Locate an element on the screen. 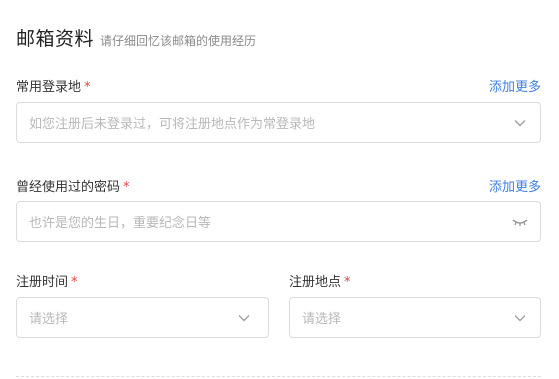 The width and height of the screenshot is (559, 379). section-header: 邮箱资料 请仔细回忆该邮箱的使用经历 is located at coordinates (136, 37).